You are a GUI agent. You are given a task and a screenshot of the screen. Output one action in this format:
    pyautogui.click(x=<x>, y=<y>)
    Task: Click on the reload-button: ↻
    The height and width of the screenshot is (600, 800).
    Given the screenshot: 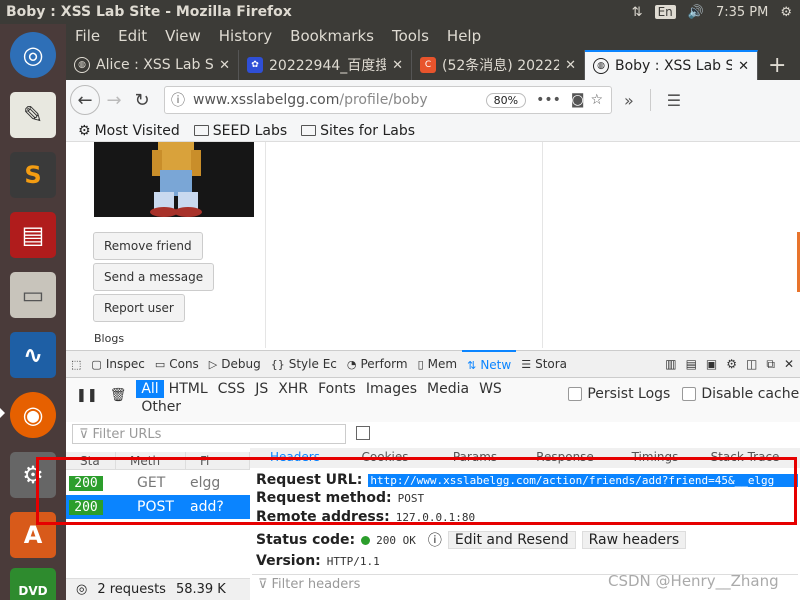 What is the action you would take?
    pyautogui.click(x=142, y=100)
    